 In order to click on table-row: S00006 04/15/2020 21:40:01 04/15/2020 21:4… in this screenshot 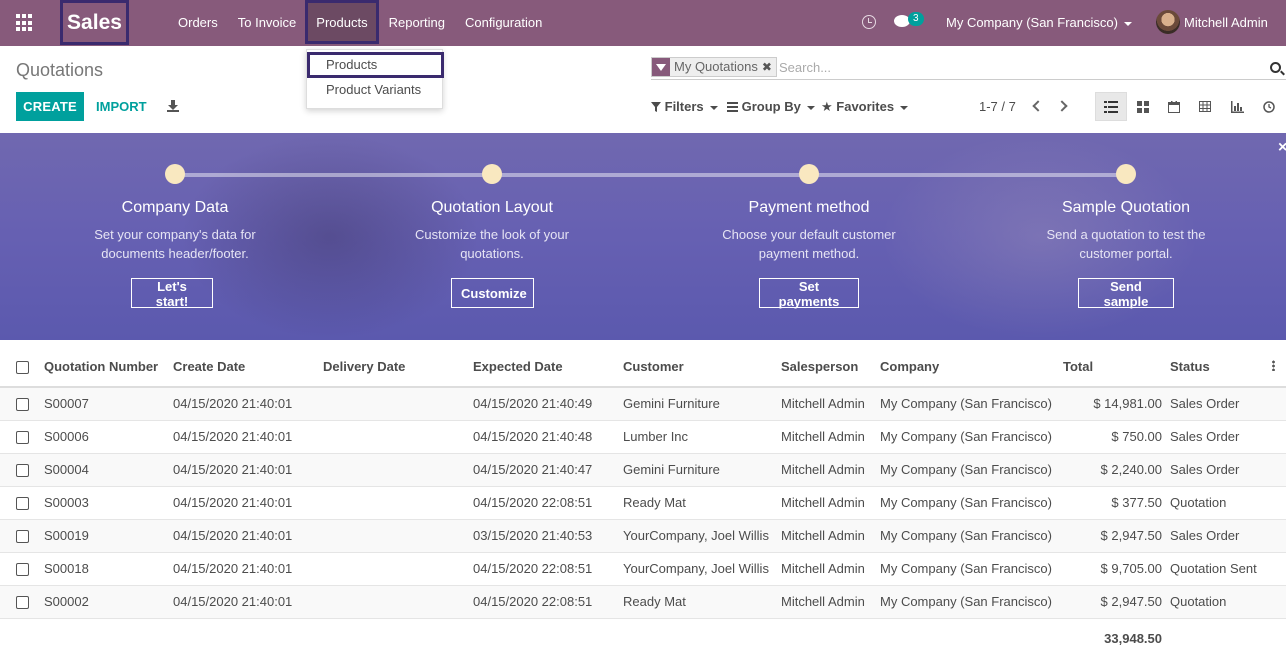, I will do `click(643, 437)`.